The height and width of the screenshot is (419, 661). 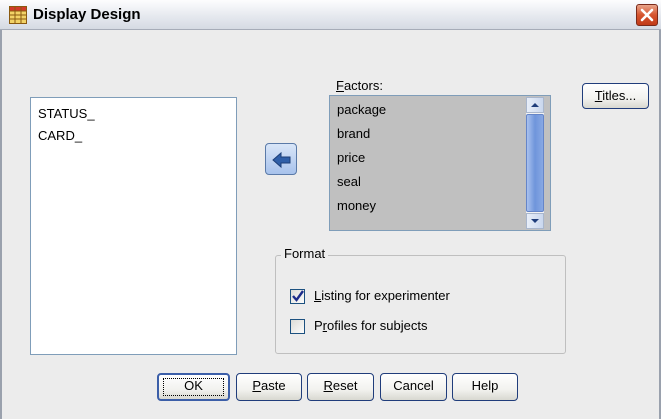 I want to click on arrow-down-icon, so click(x=535, y=221).